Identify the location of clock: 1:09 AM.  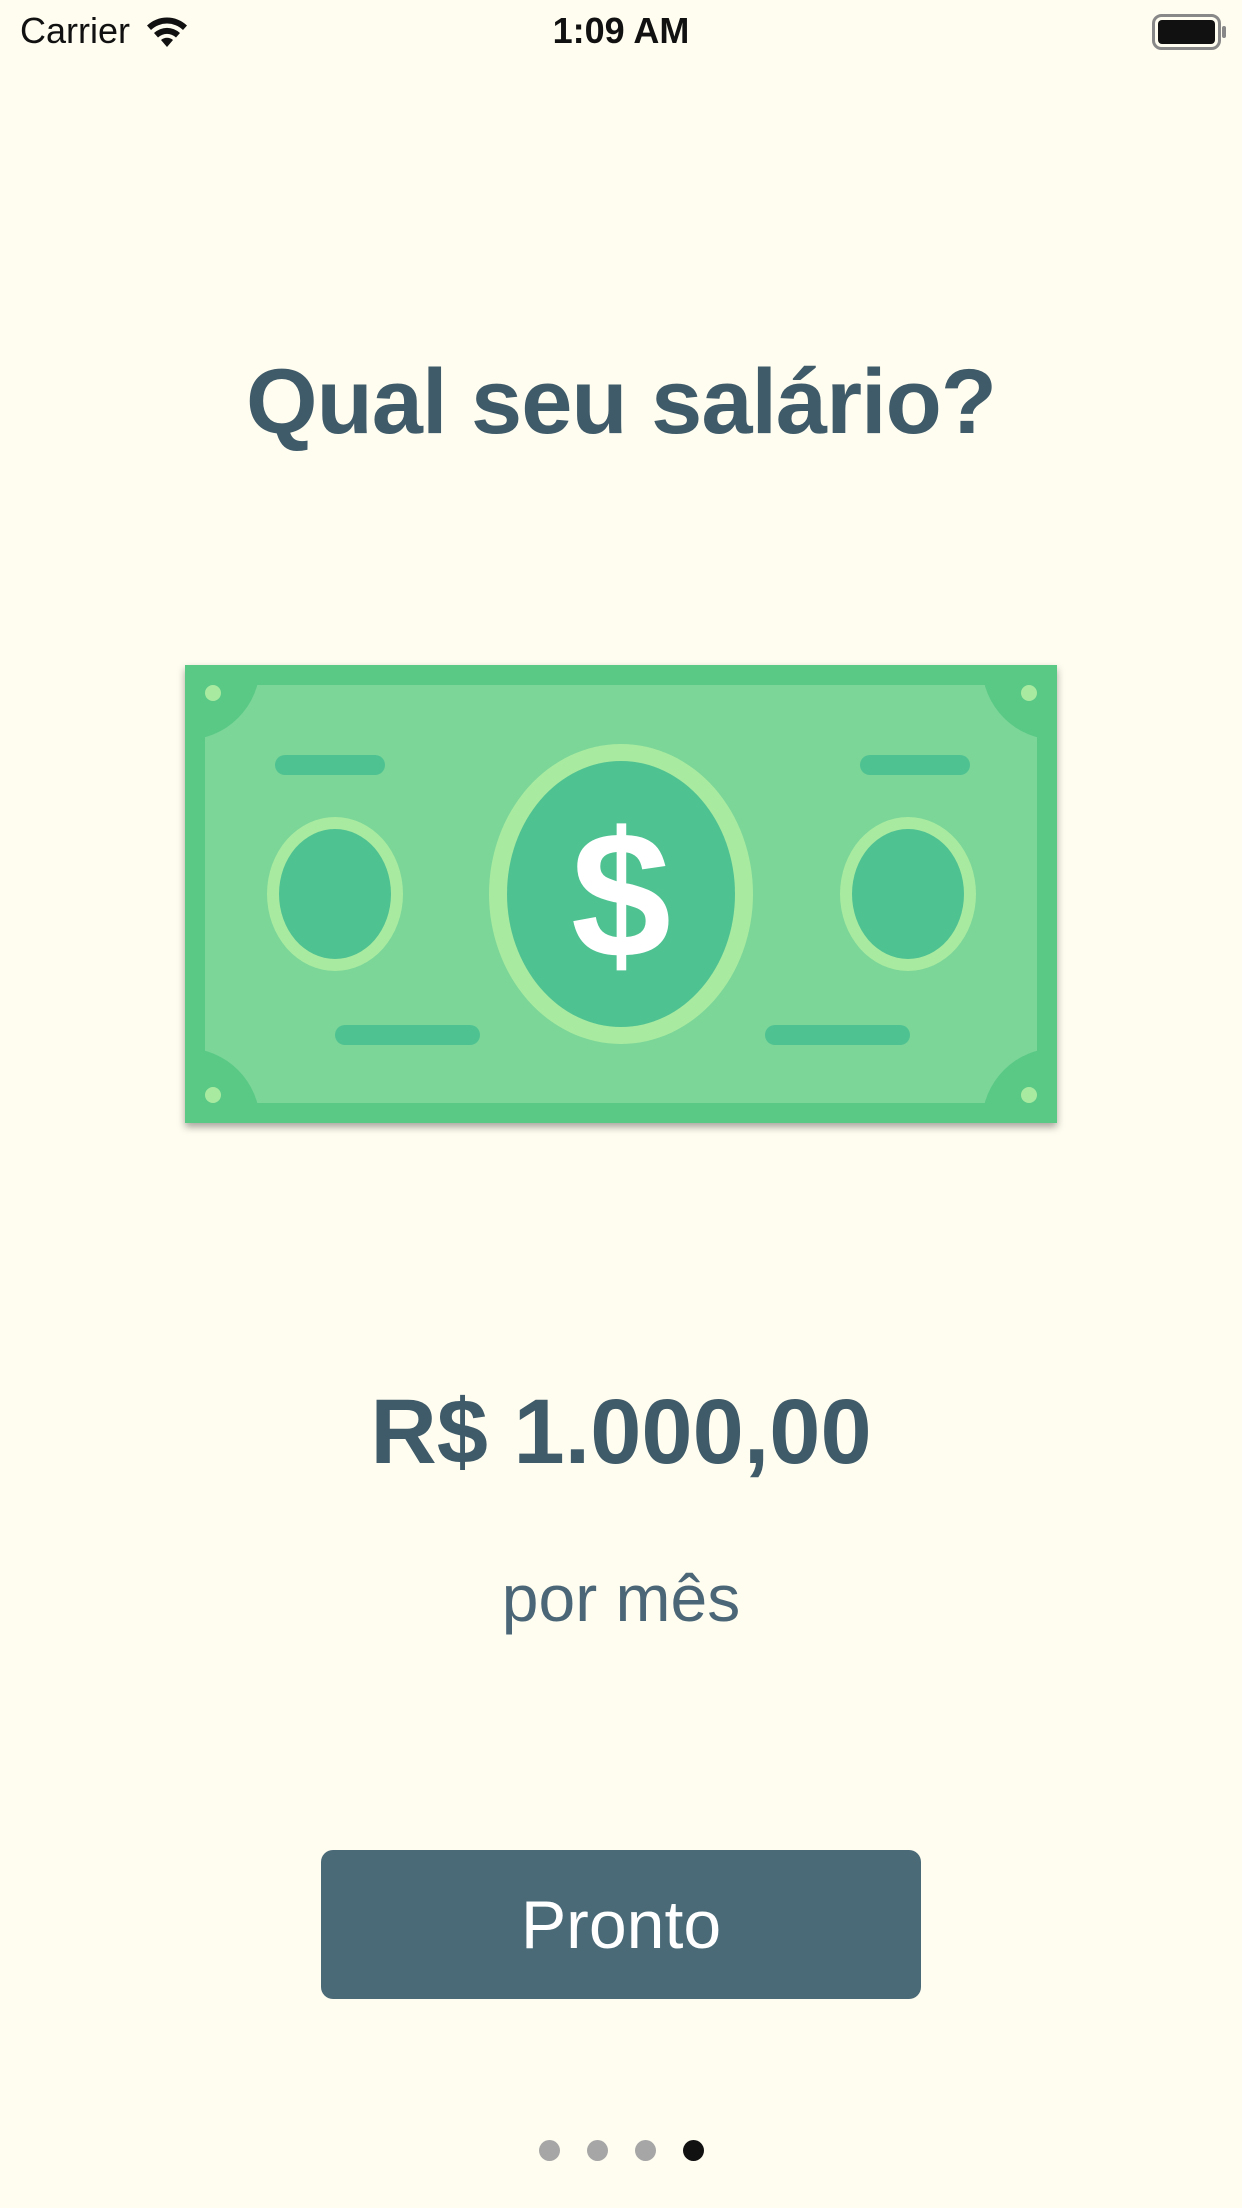
(621, 30).